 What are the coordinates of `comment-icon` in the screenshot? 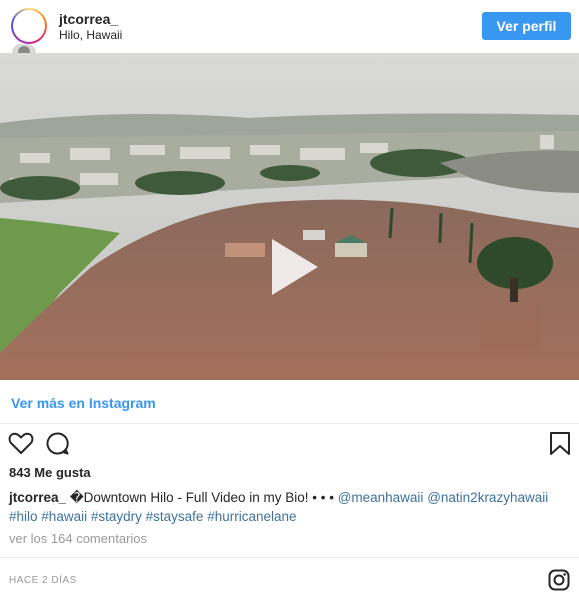 It's located at (57, 443).